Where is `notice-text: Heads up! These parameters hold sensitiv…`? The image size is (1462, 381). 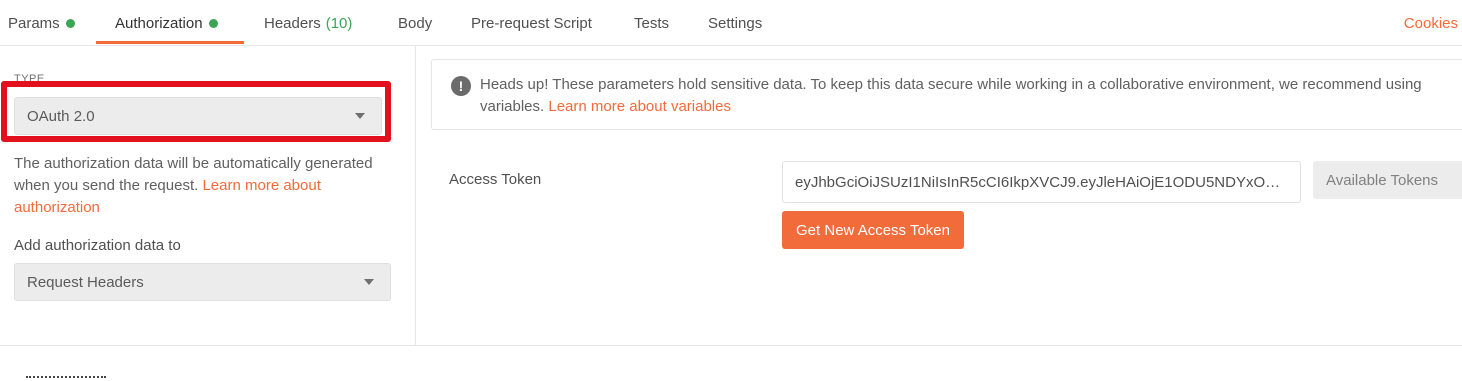
notice-text: Heads up! These parameters hold sensitiv… is located at coordinates (970, 96).